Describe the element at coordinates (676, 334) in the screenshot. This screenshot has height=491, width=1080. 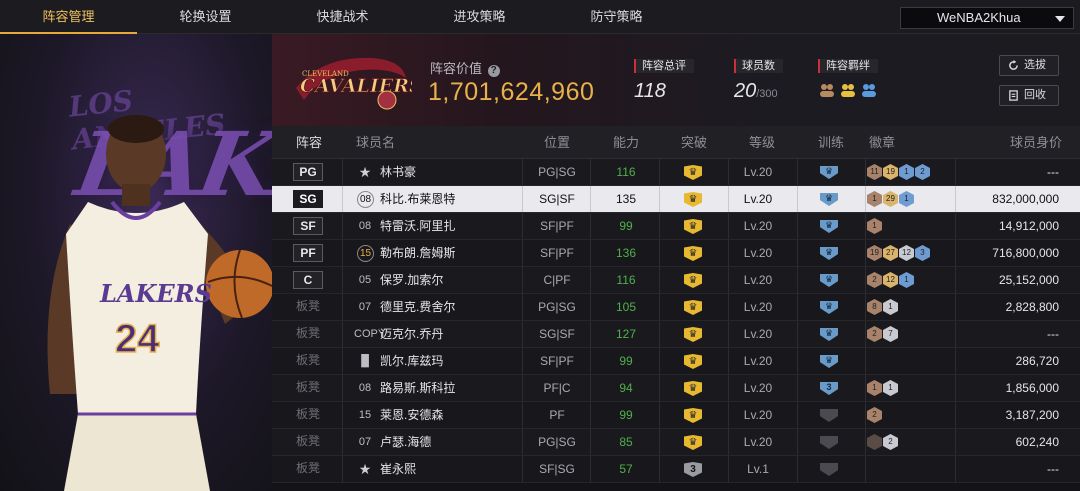
I see `table-row: 板凳 COPY 迈克尔.乔丹 SG|SF 127 ♛ Lv.20 ♛ 2 7 ---` at that location.